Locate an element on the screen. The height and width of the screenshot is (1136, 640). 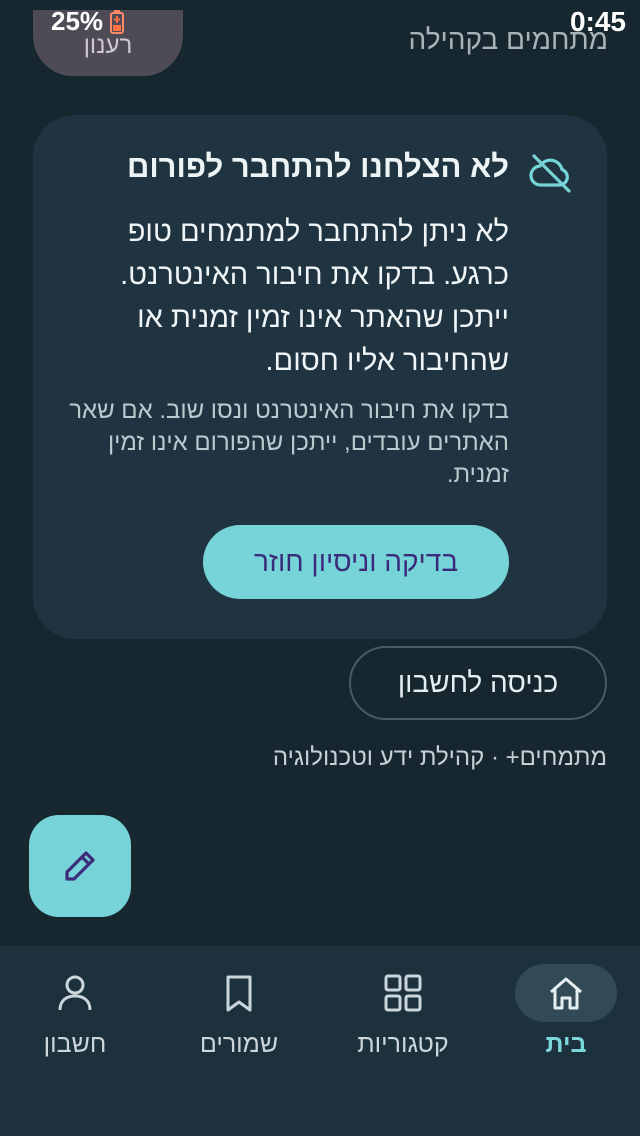
nav-label-account: חשבון is located at coordinates (75, 1044).